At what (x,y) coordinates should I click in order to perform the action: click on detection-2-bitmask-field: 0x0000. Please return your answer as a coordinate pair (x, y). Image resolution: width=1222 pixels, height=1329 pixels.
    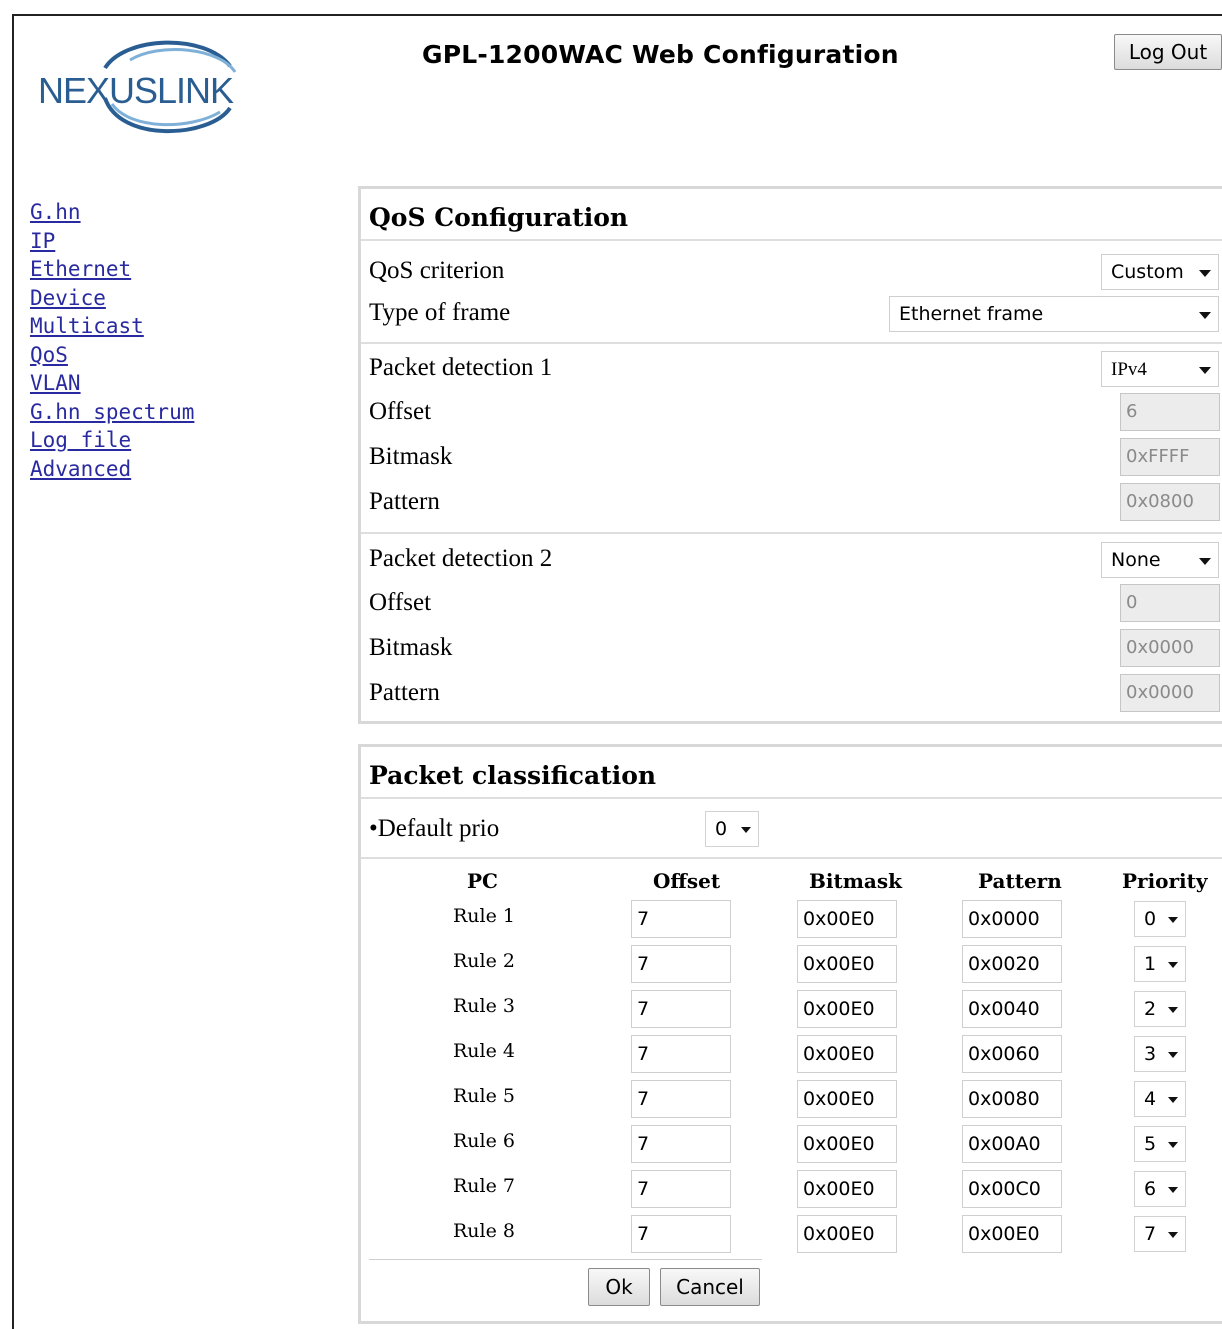
    Looking at the image, I should click on (1170, 648).